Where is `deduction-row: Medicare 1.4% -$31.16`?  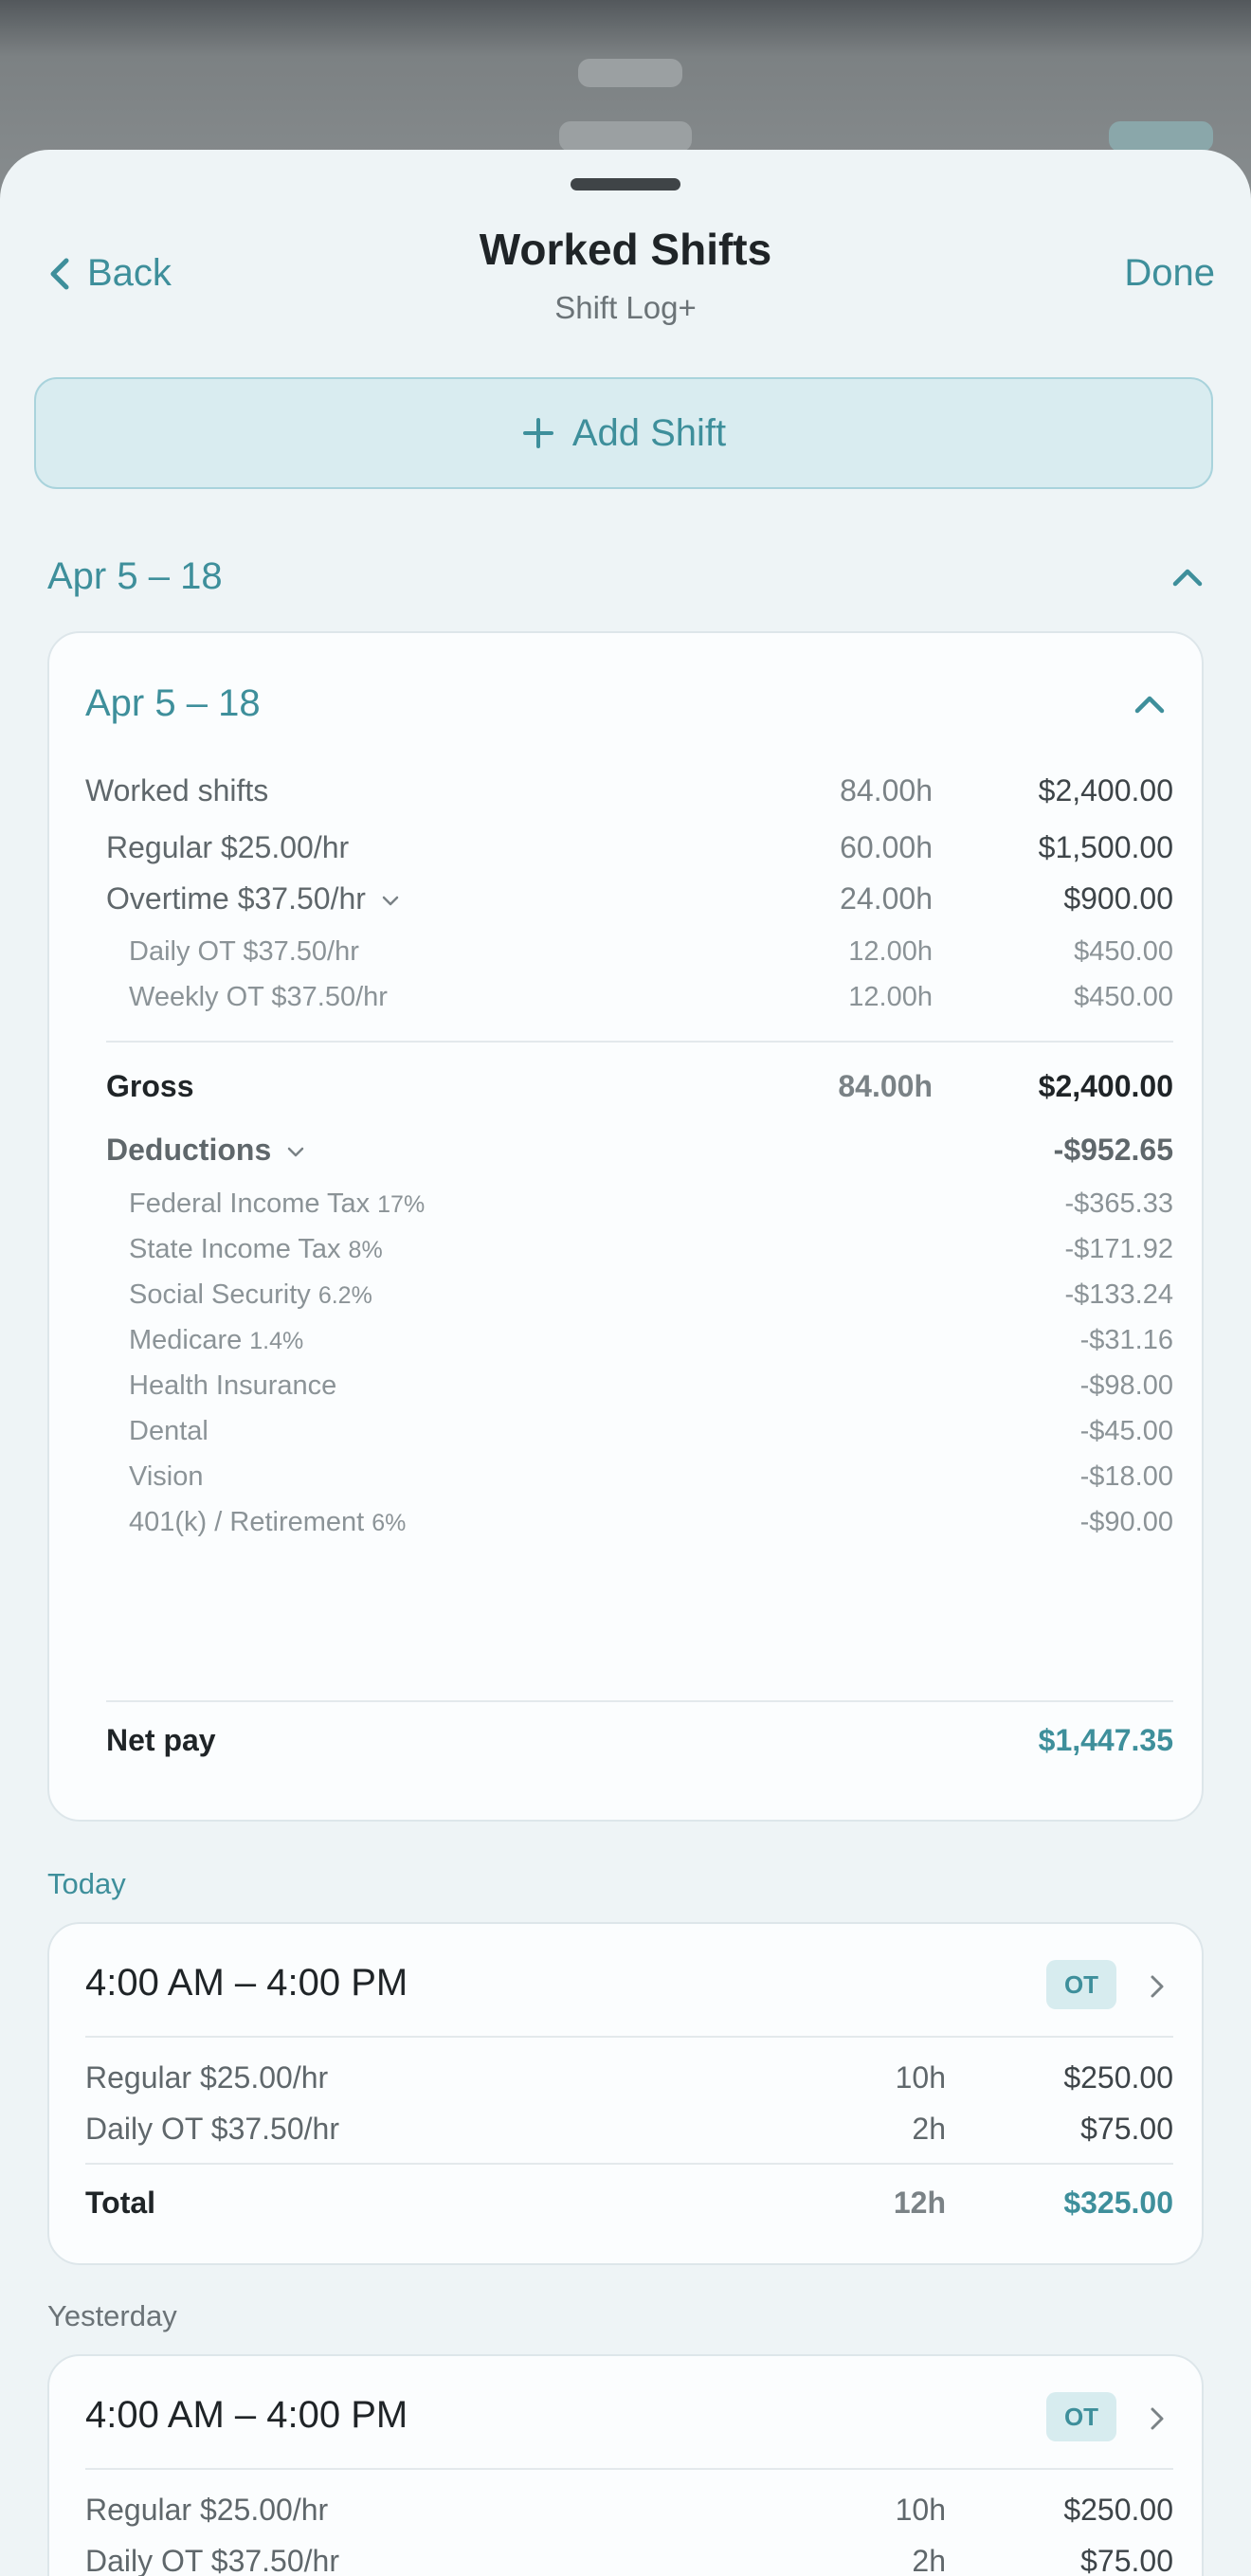
deduction-row: Medicare 1.4% -$31.16 is located at coordinates (626, 1347).